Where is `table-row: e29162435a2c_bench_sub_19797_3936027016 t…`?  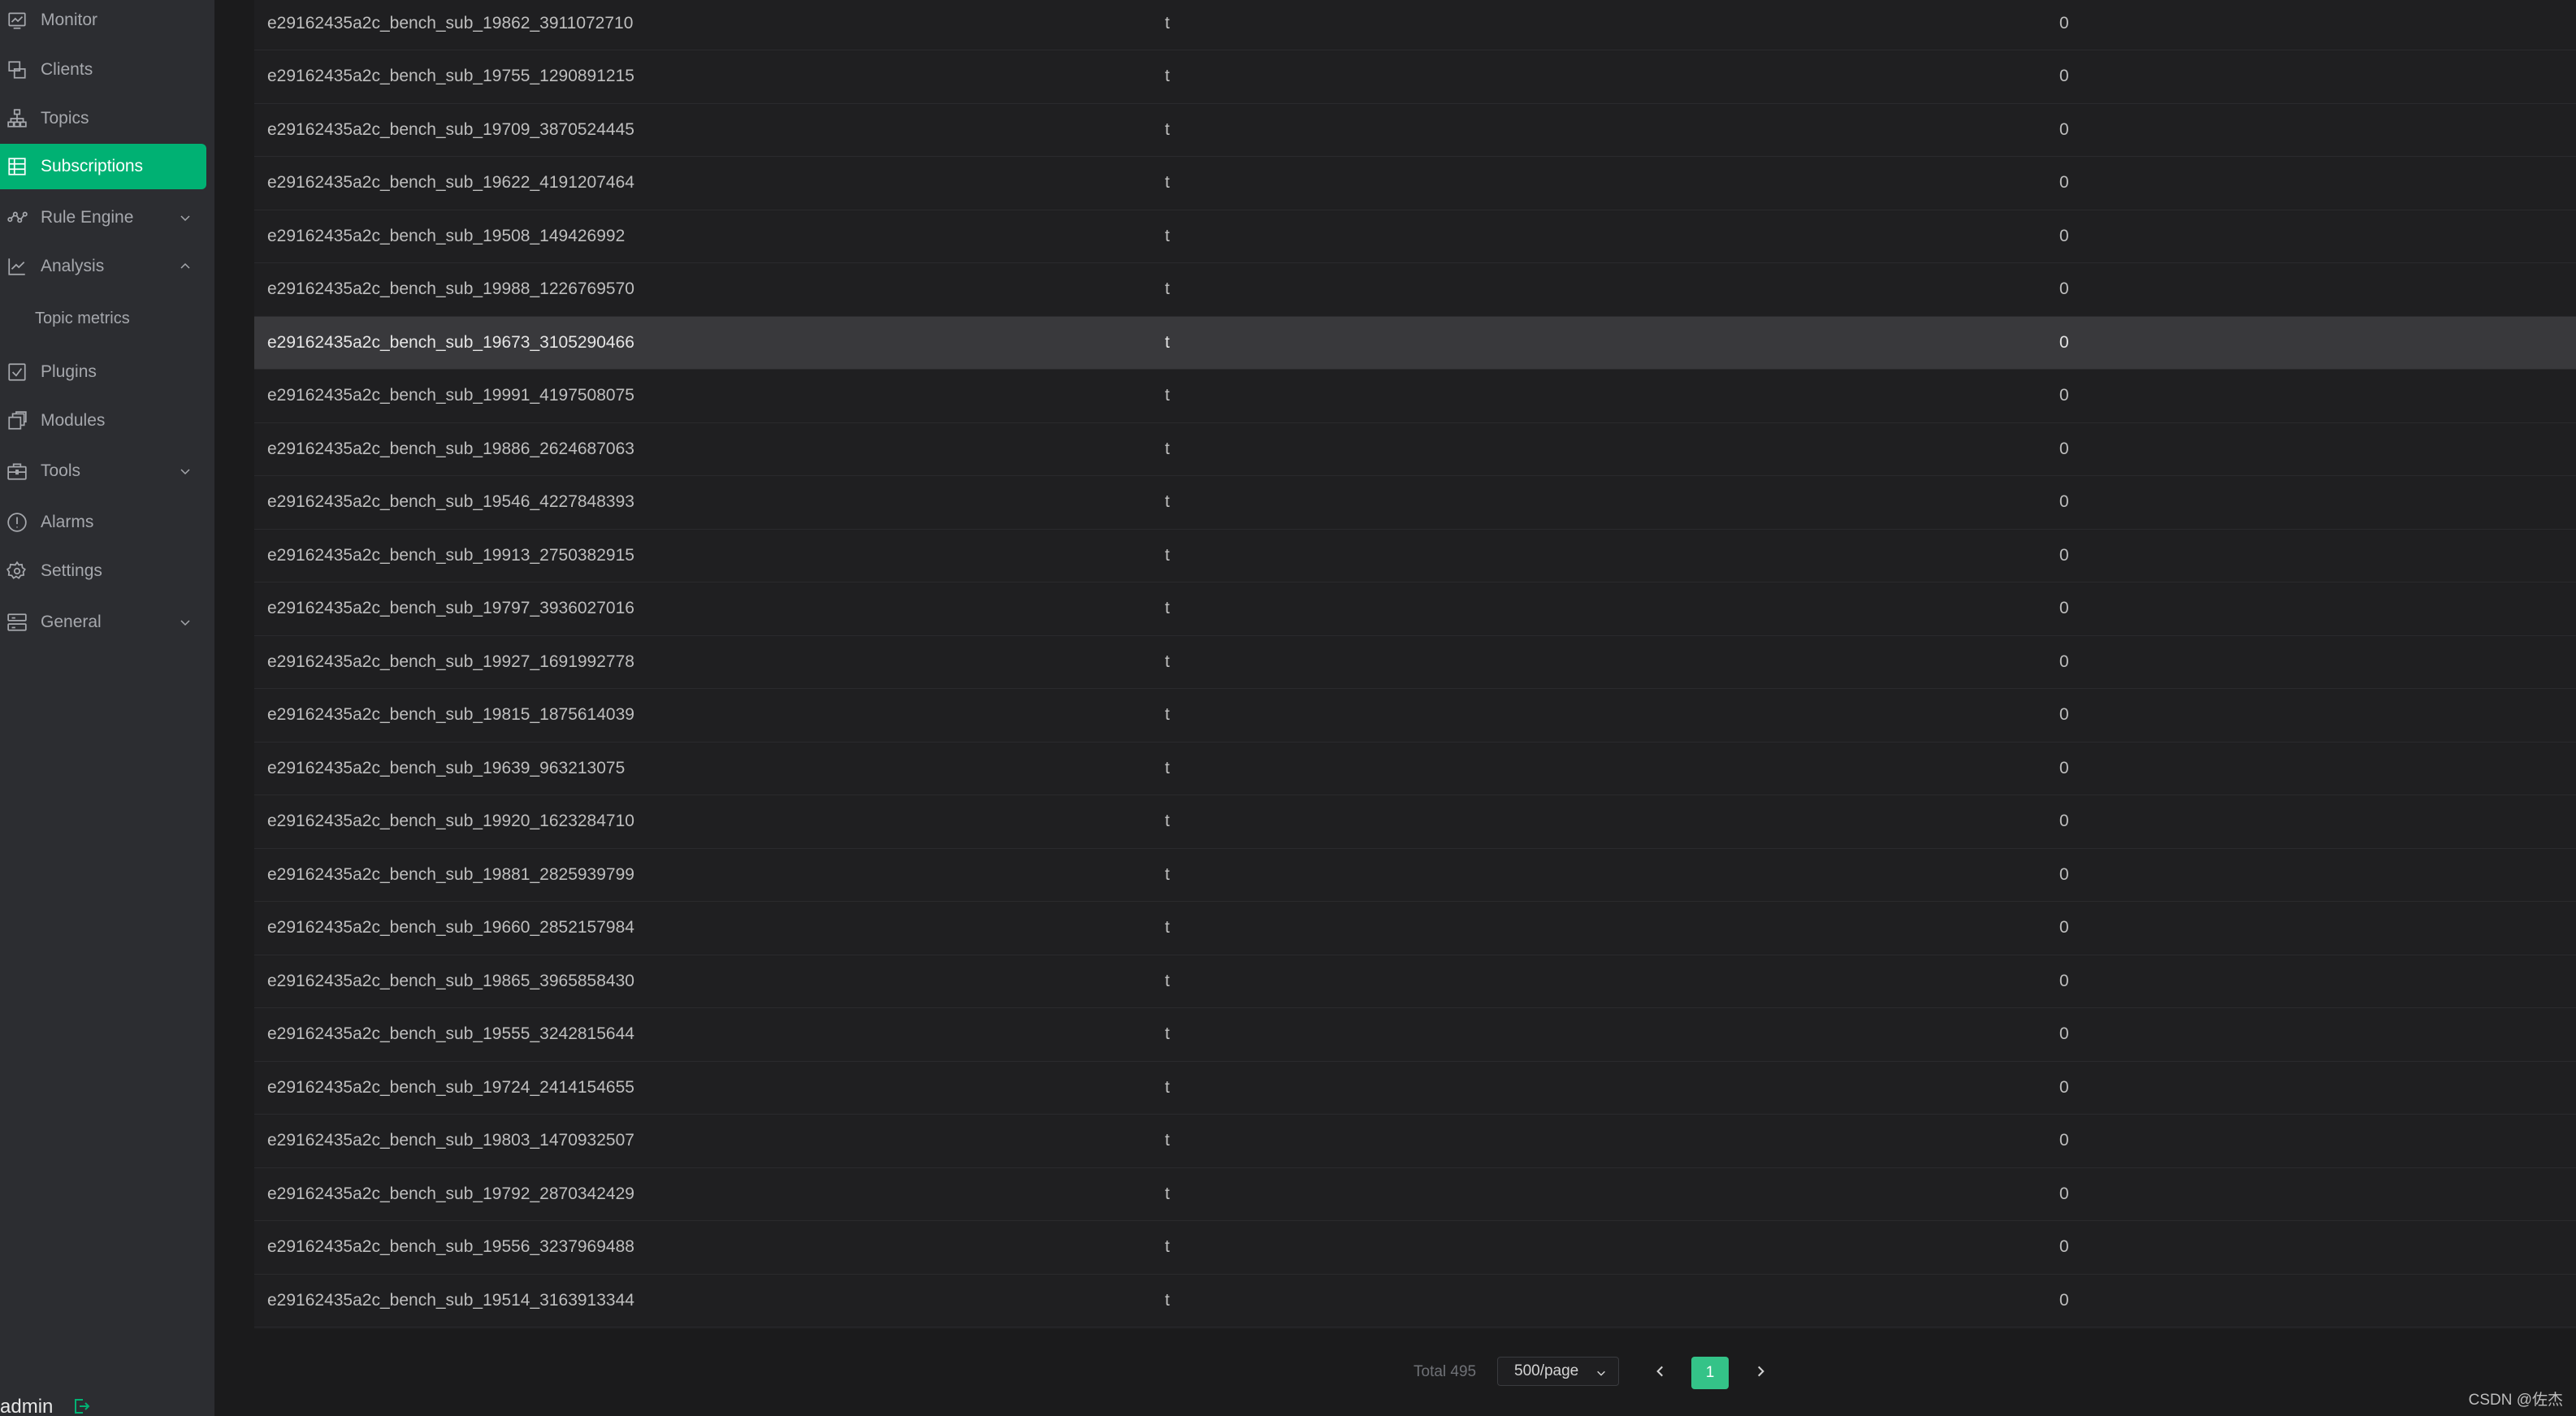 table-row: e29162435a2c_bench_sub_19797_3936027016 t… is located at coordinates (1415, 609).